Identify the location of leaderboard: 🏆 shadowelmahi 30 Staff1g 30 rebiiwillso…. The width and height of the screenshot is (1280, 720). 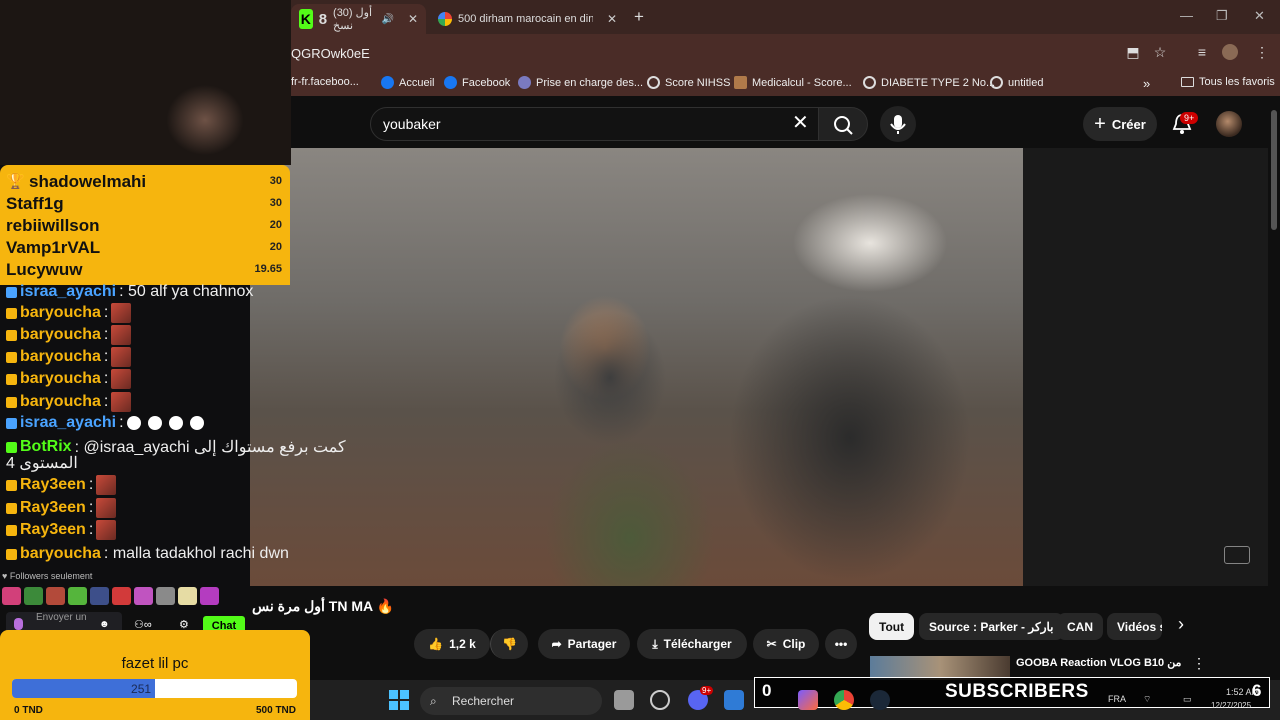
(145, 225).